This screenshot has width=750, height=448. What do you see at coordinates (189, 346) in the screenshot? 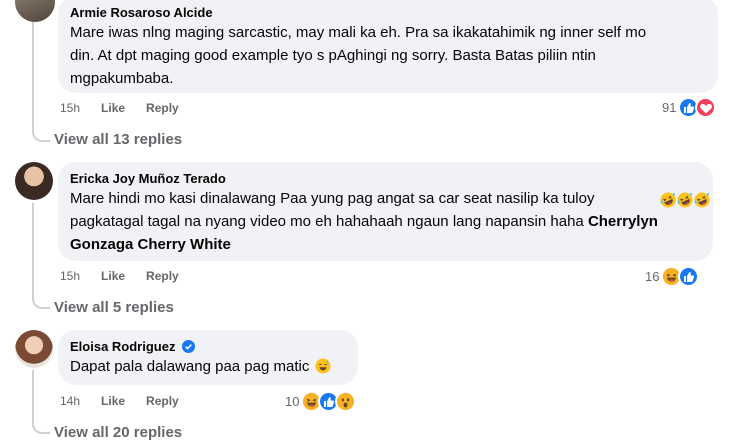
I see `verified-badge-icon` at bounding box center [189, 346].